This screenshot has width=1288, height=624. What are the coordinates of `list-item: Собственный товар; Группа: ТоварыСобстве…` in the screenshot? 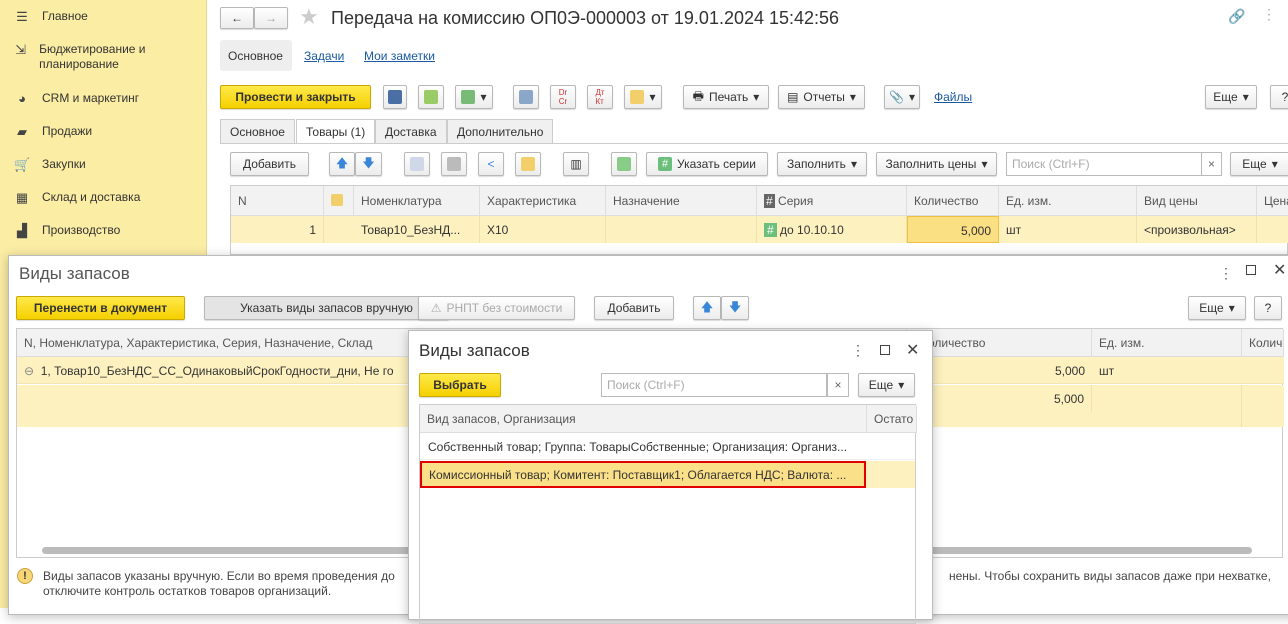 It's located at (667, 446).